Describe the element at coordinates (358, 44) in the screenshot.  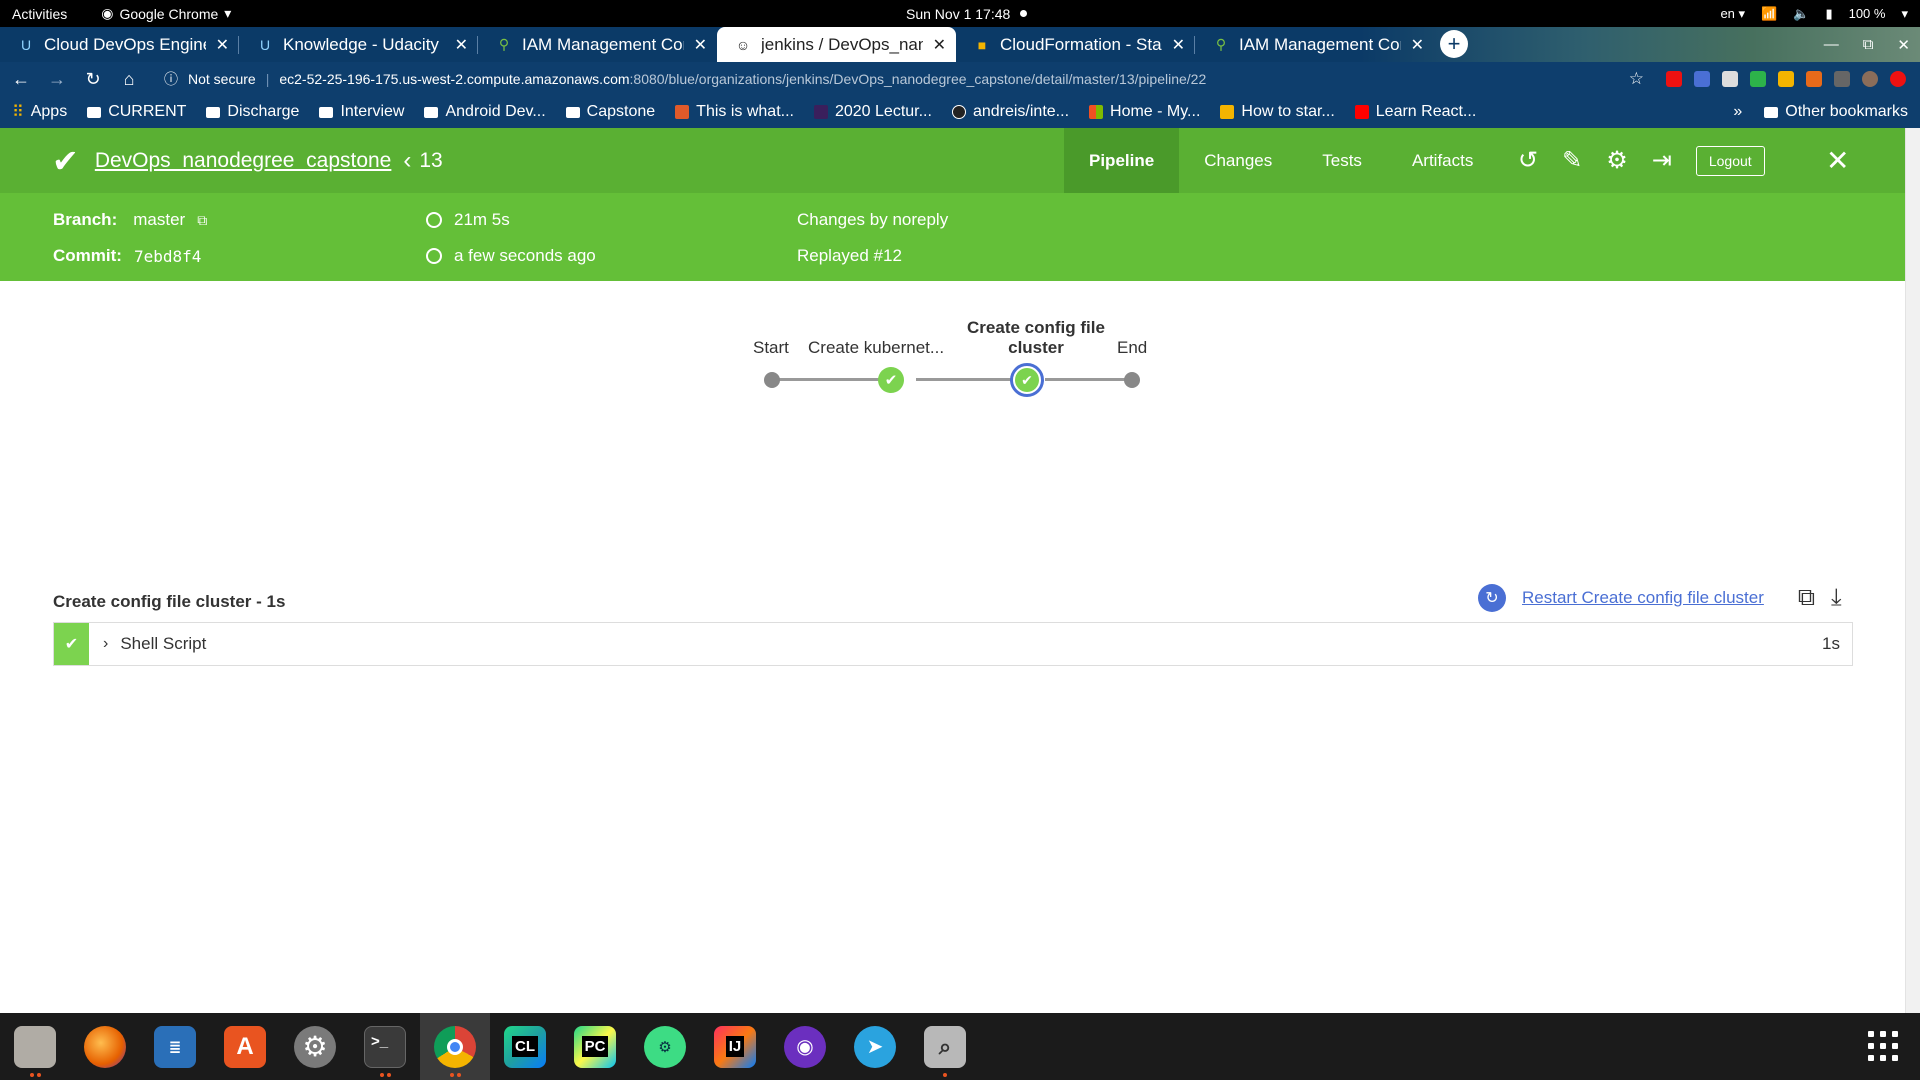
I see `browser-tab: U Knowledge - Udacity ✕` at that location.